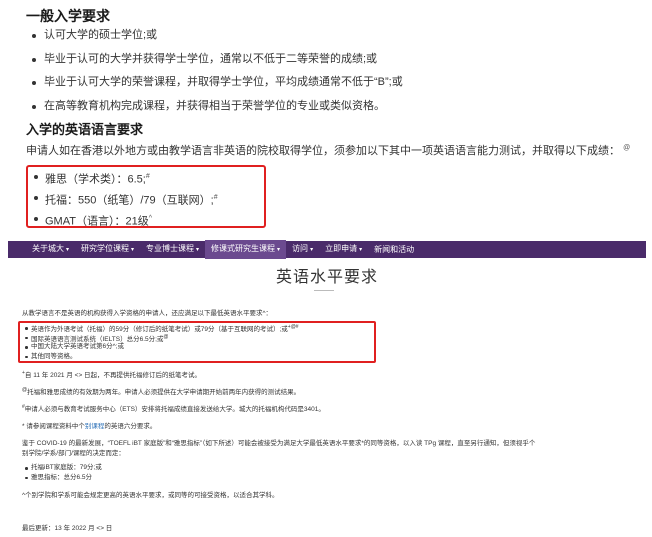 The image size is (652, 537). I want to click on covid-paragraph-line2: 别学院/学系/部门/课程的决定而定：, so click(73, 453).